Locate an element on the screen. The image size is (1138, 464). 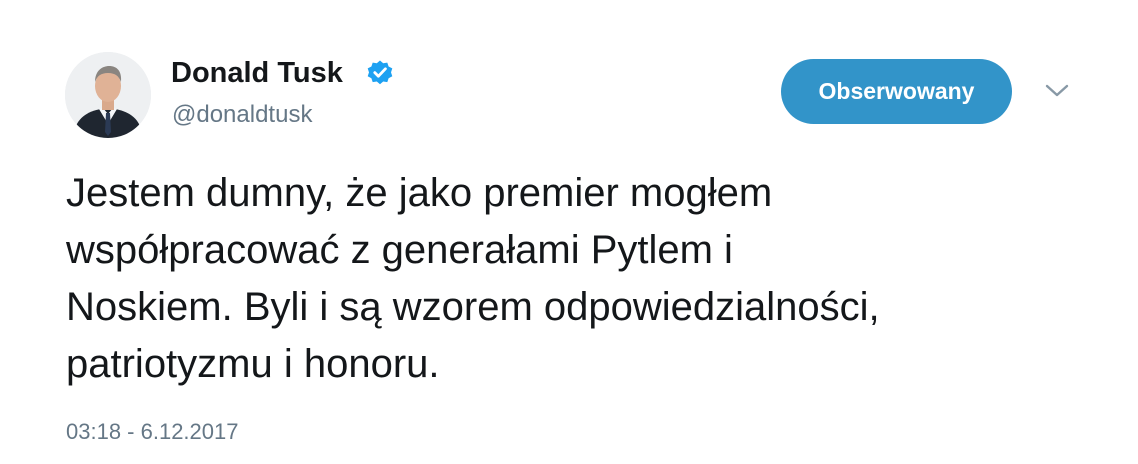
chevron-down-icon is located at coordinates (1057, 91).